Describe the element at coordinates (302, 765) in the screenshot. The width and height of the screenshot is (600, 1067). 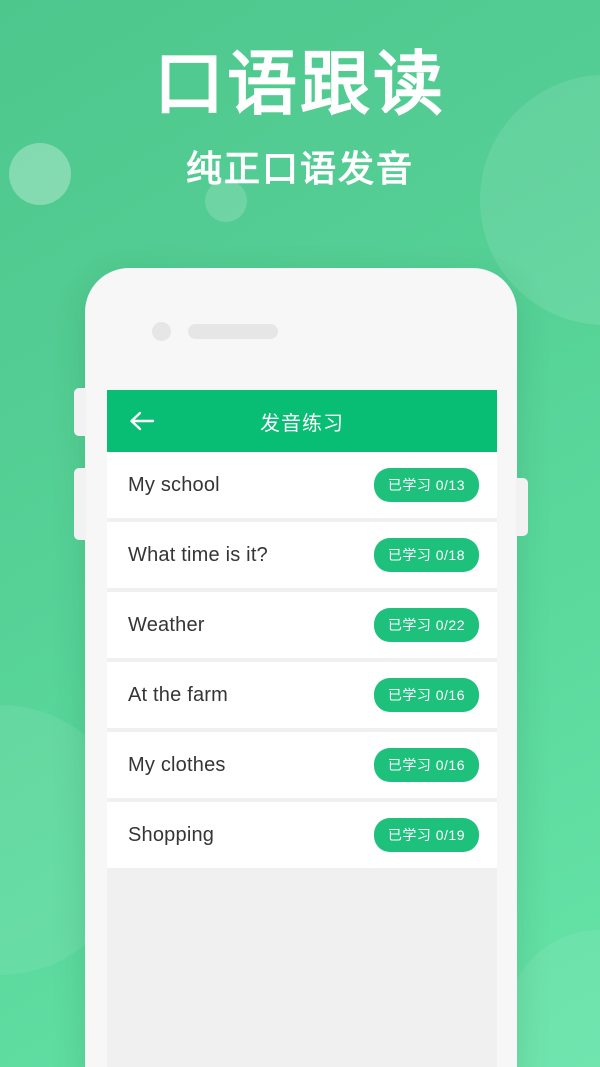
I see `list-item: My clothes 已学习 0/16` at that location.